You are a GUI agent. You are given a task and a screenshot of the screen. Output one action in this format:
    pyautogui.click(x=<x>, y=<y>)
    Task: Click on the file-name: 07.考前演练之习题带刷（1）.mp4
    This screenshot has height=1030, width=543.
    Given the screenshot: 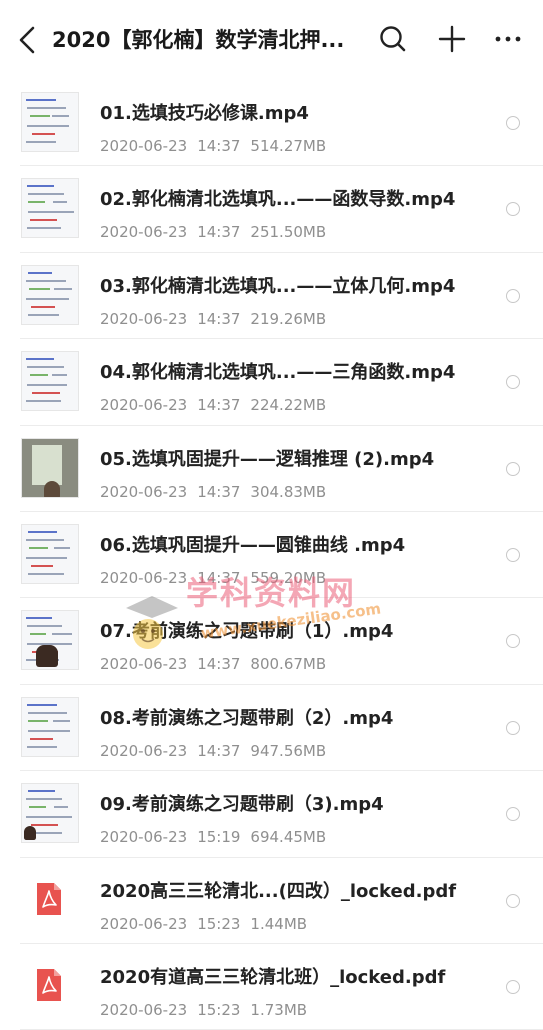 What is the action you would take?
    pyautogui.click(x=247, y=632)
    